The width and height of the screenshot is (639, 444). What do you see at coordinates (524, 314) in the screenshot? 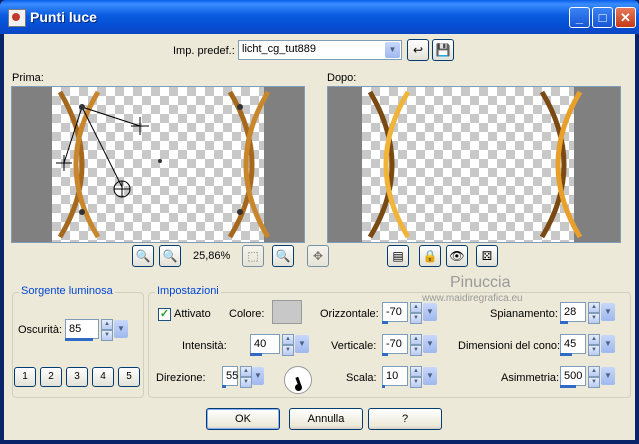
I see `flatten-label: Spianamento:` at bounding box center [524, 314].